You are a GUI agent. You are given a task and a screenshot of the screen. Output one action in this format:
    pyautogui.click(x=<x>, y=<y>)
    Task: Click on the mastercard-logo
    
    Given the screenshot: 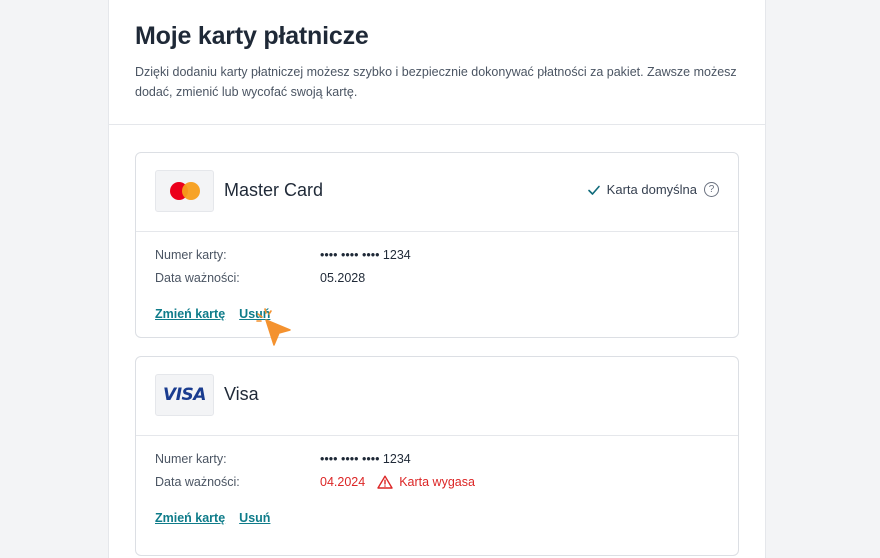 What is the action you would take?
    pyautogui.click(x=184, y=191)
    